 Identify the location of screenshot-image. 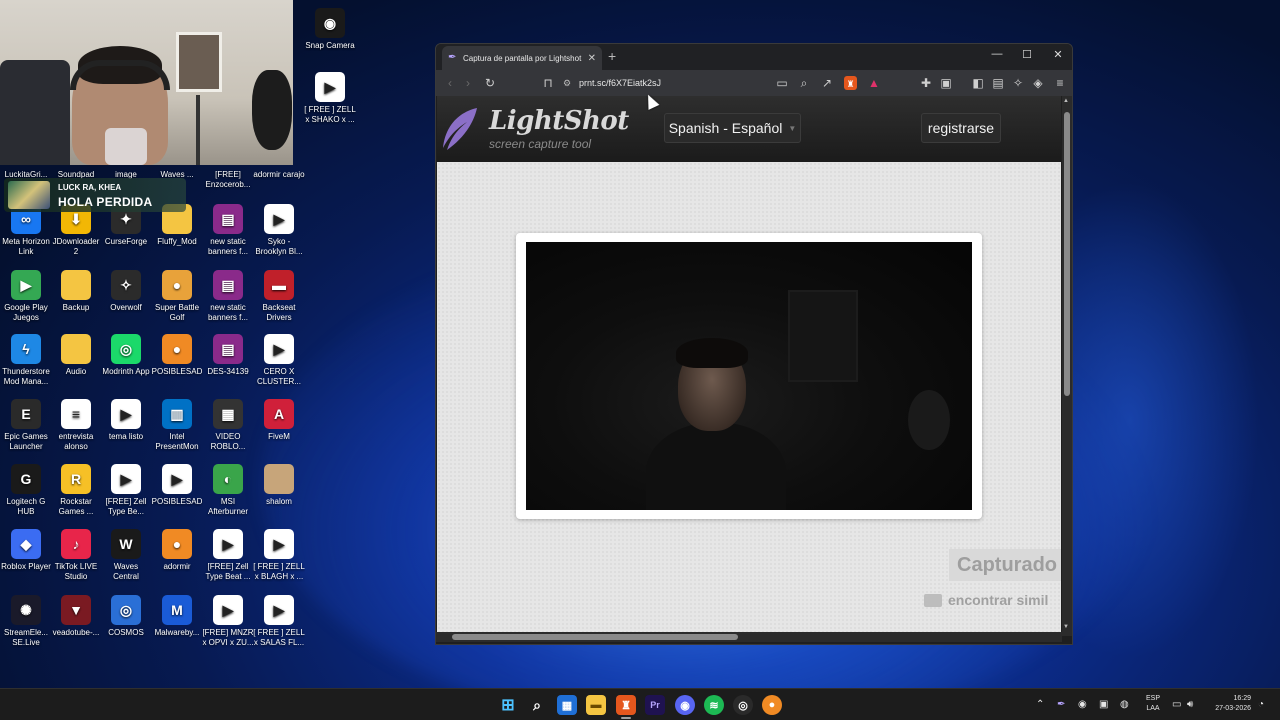
(749, 376).